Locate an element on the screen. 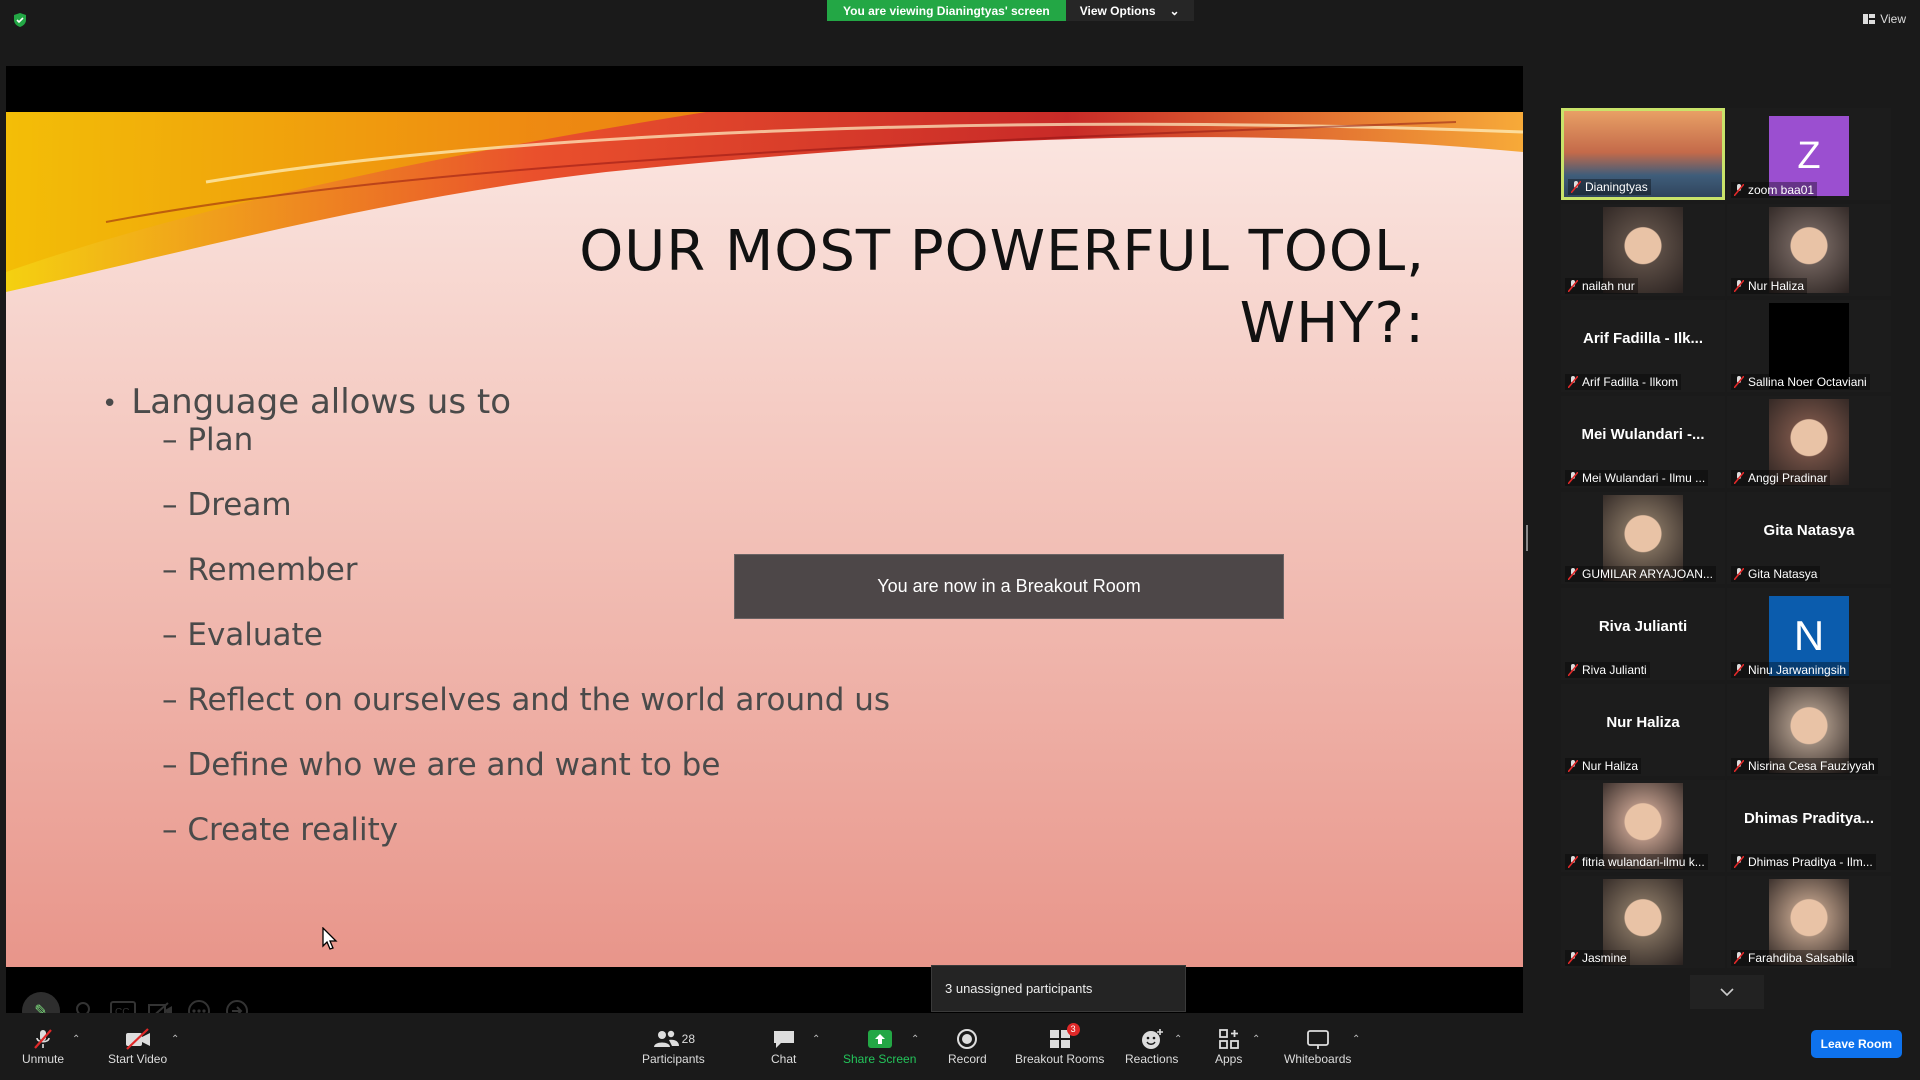  participants-button: 28 Participants is located at coordinates (673, 1046).